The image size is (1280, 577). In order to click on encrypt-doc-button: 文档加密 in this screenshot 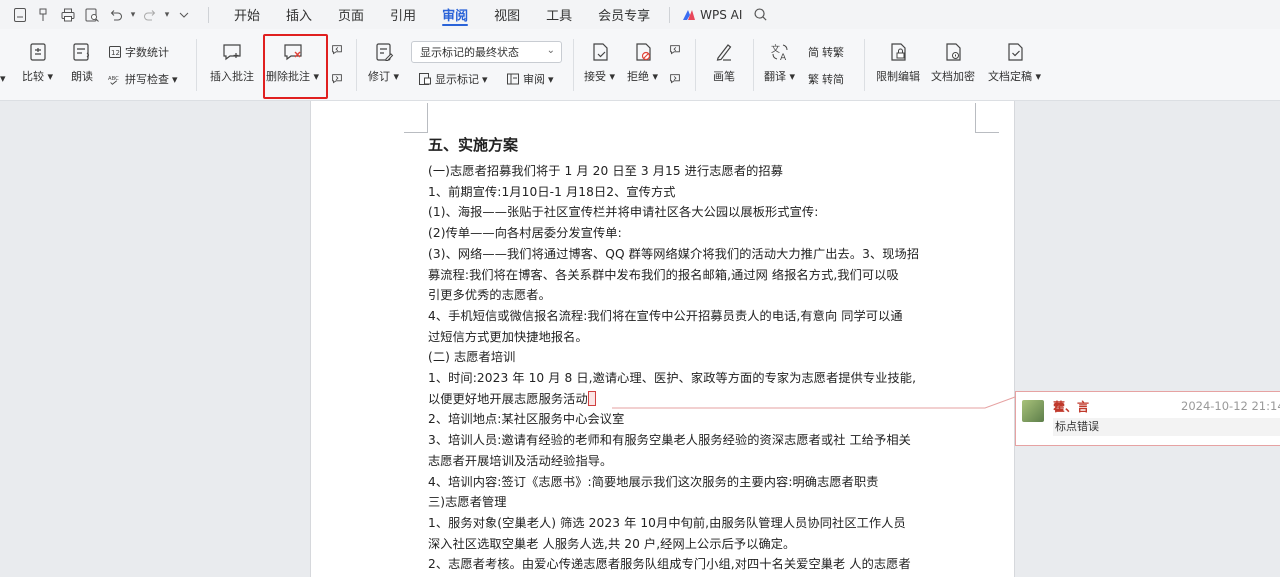, I will do `click(953, 61)`.